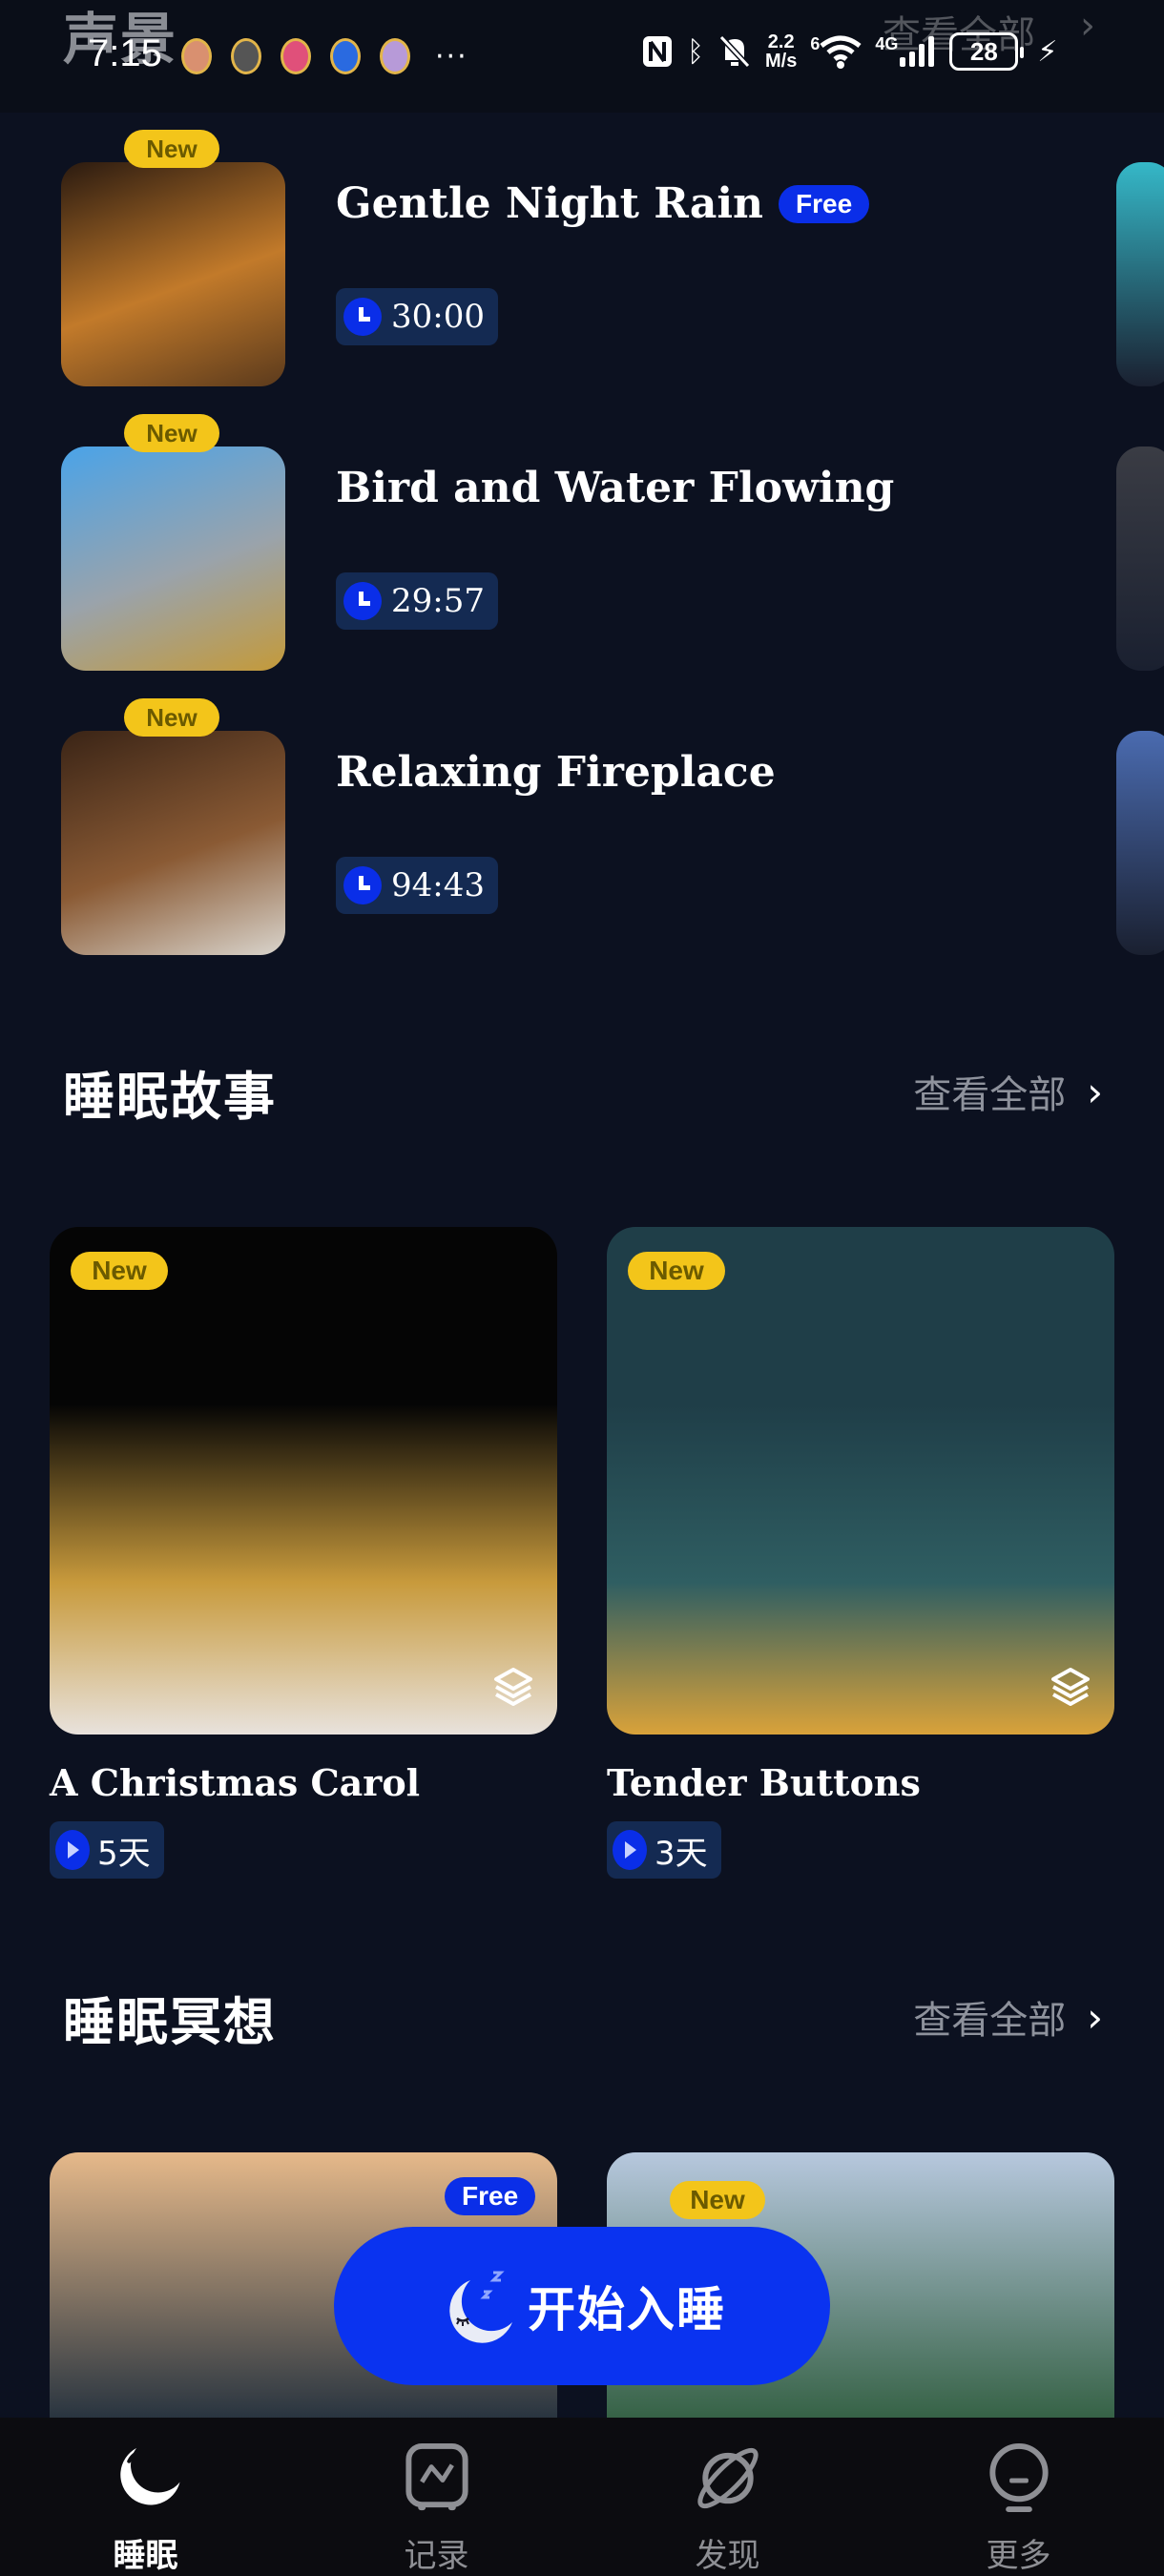 The image size is (1164, 2576). Describe the element at coordinates (603, 203) in the screenshot. I see `soundscape-title: Gentle Night Rain Free` at that location.